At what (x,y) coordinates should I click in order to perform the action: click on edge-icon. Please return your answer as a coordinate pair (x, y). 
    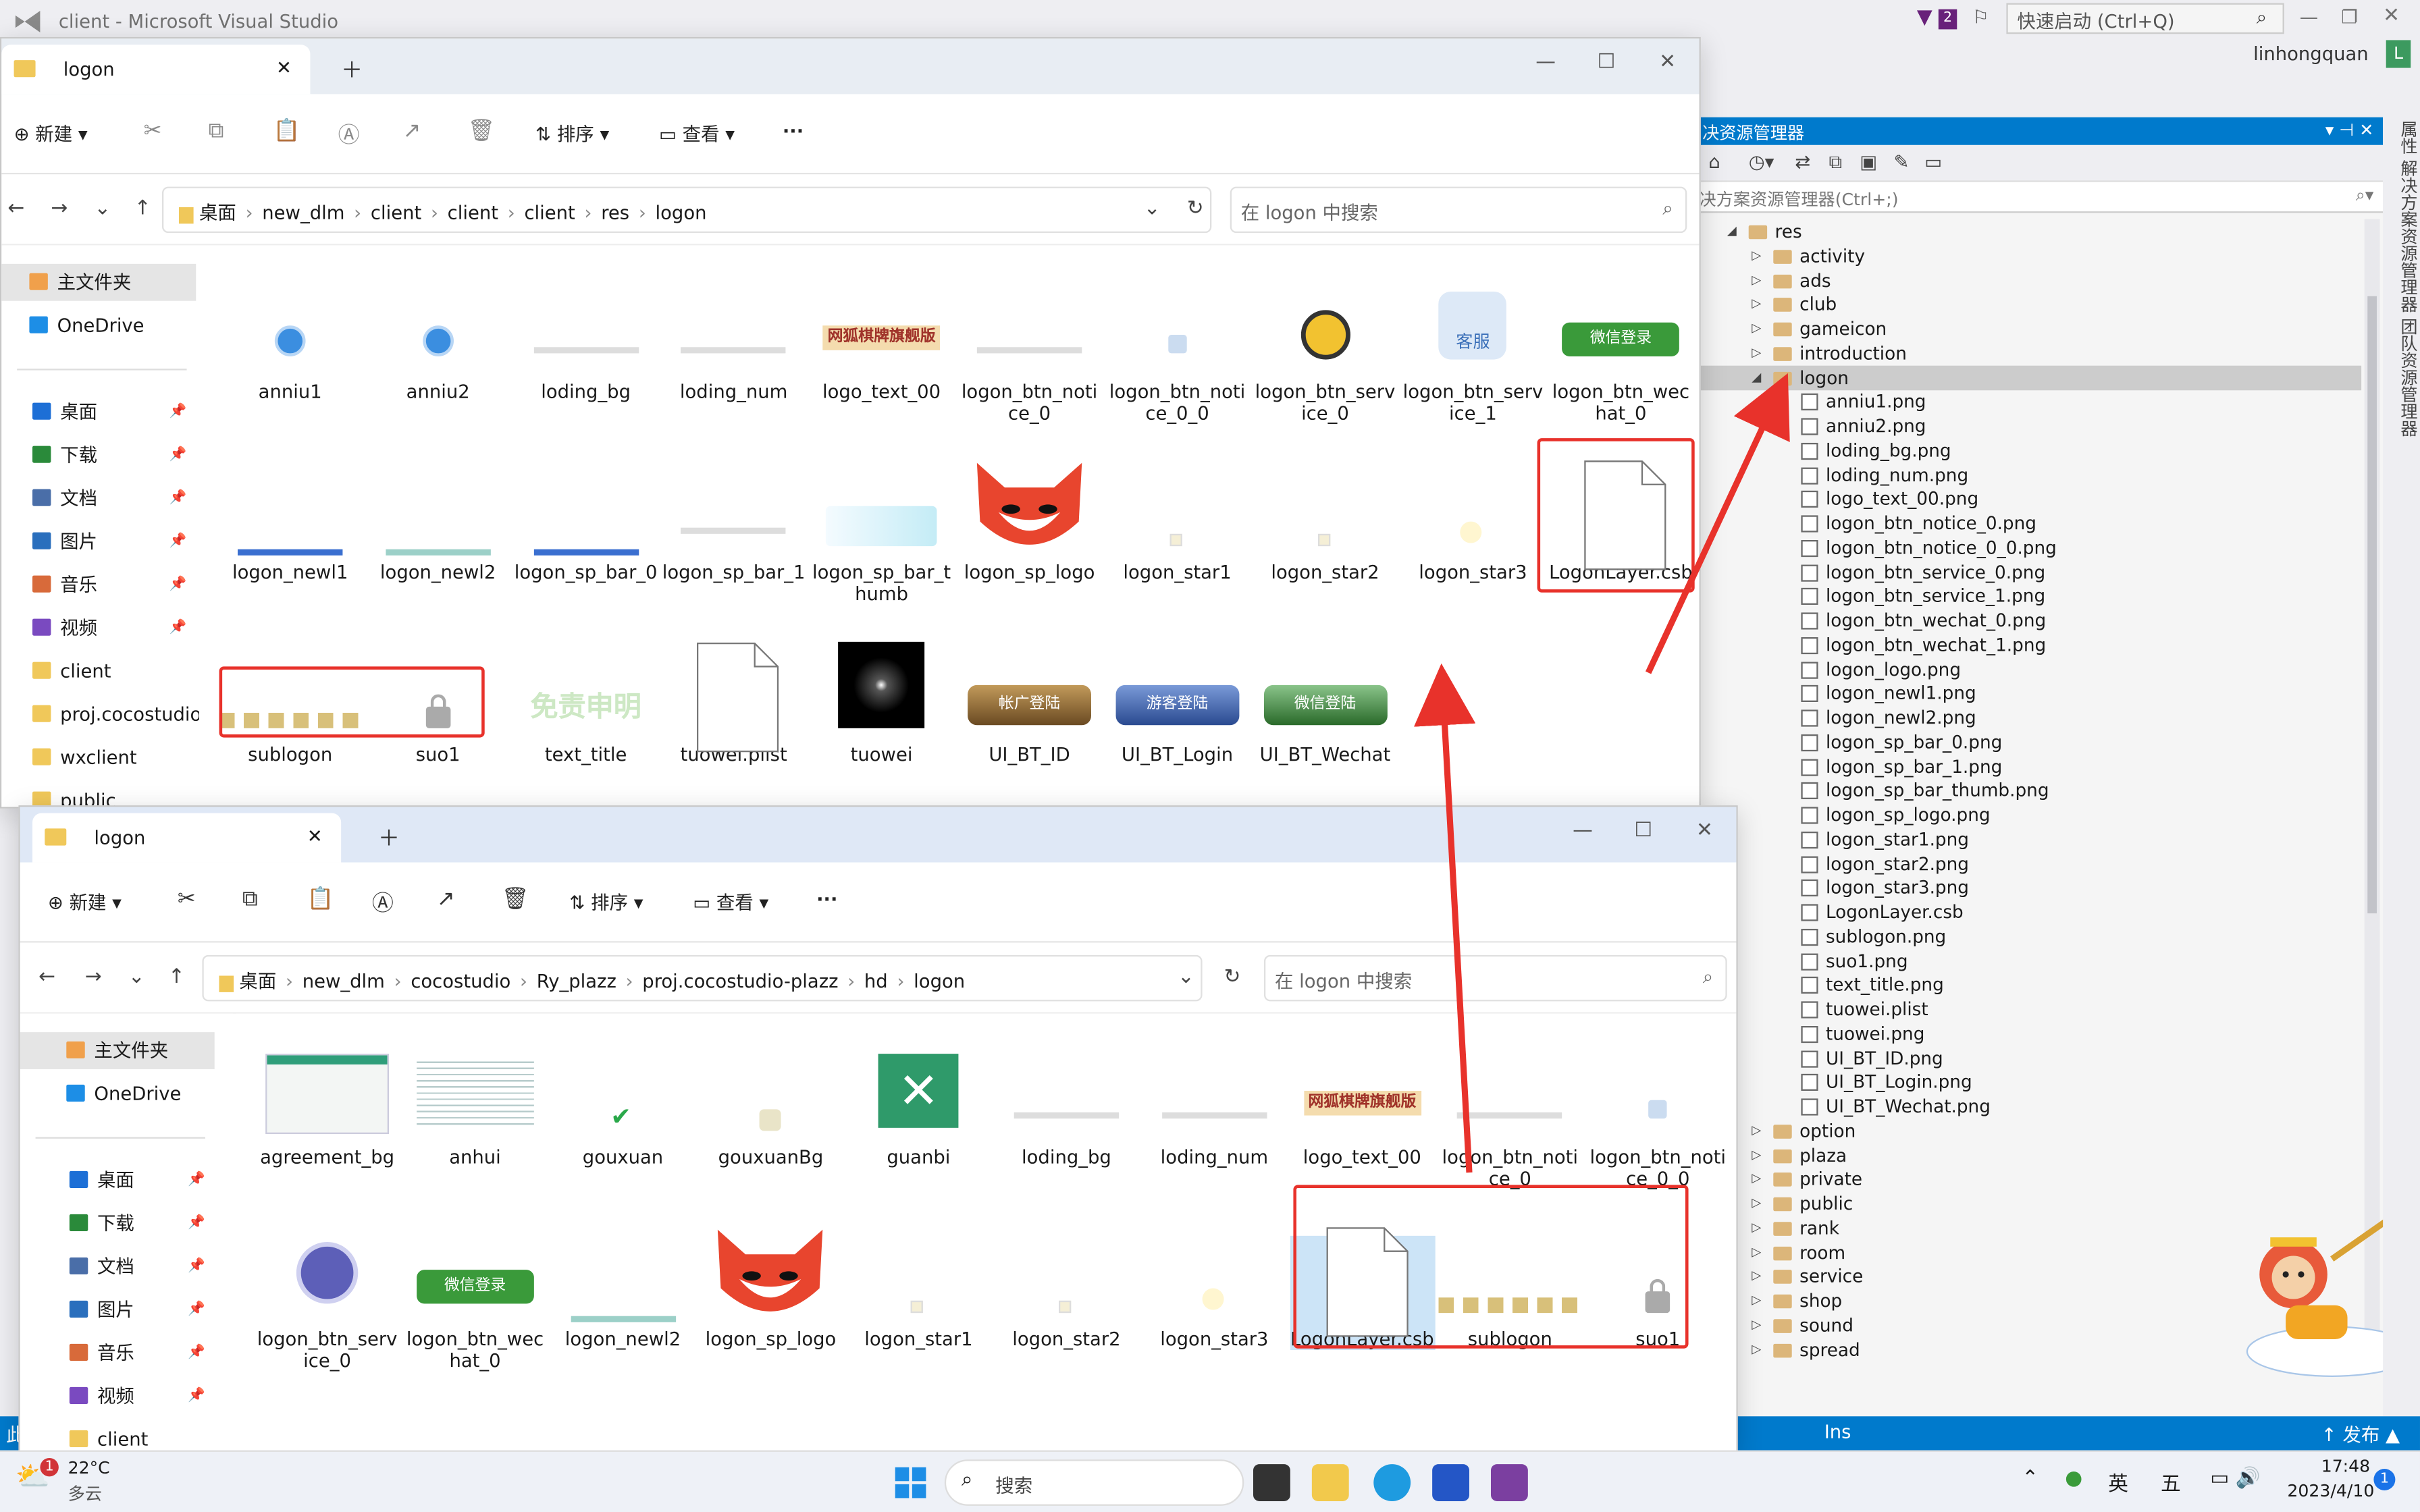
    Looking at the image, I should click on (1392, 1482).